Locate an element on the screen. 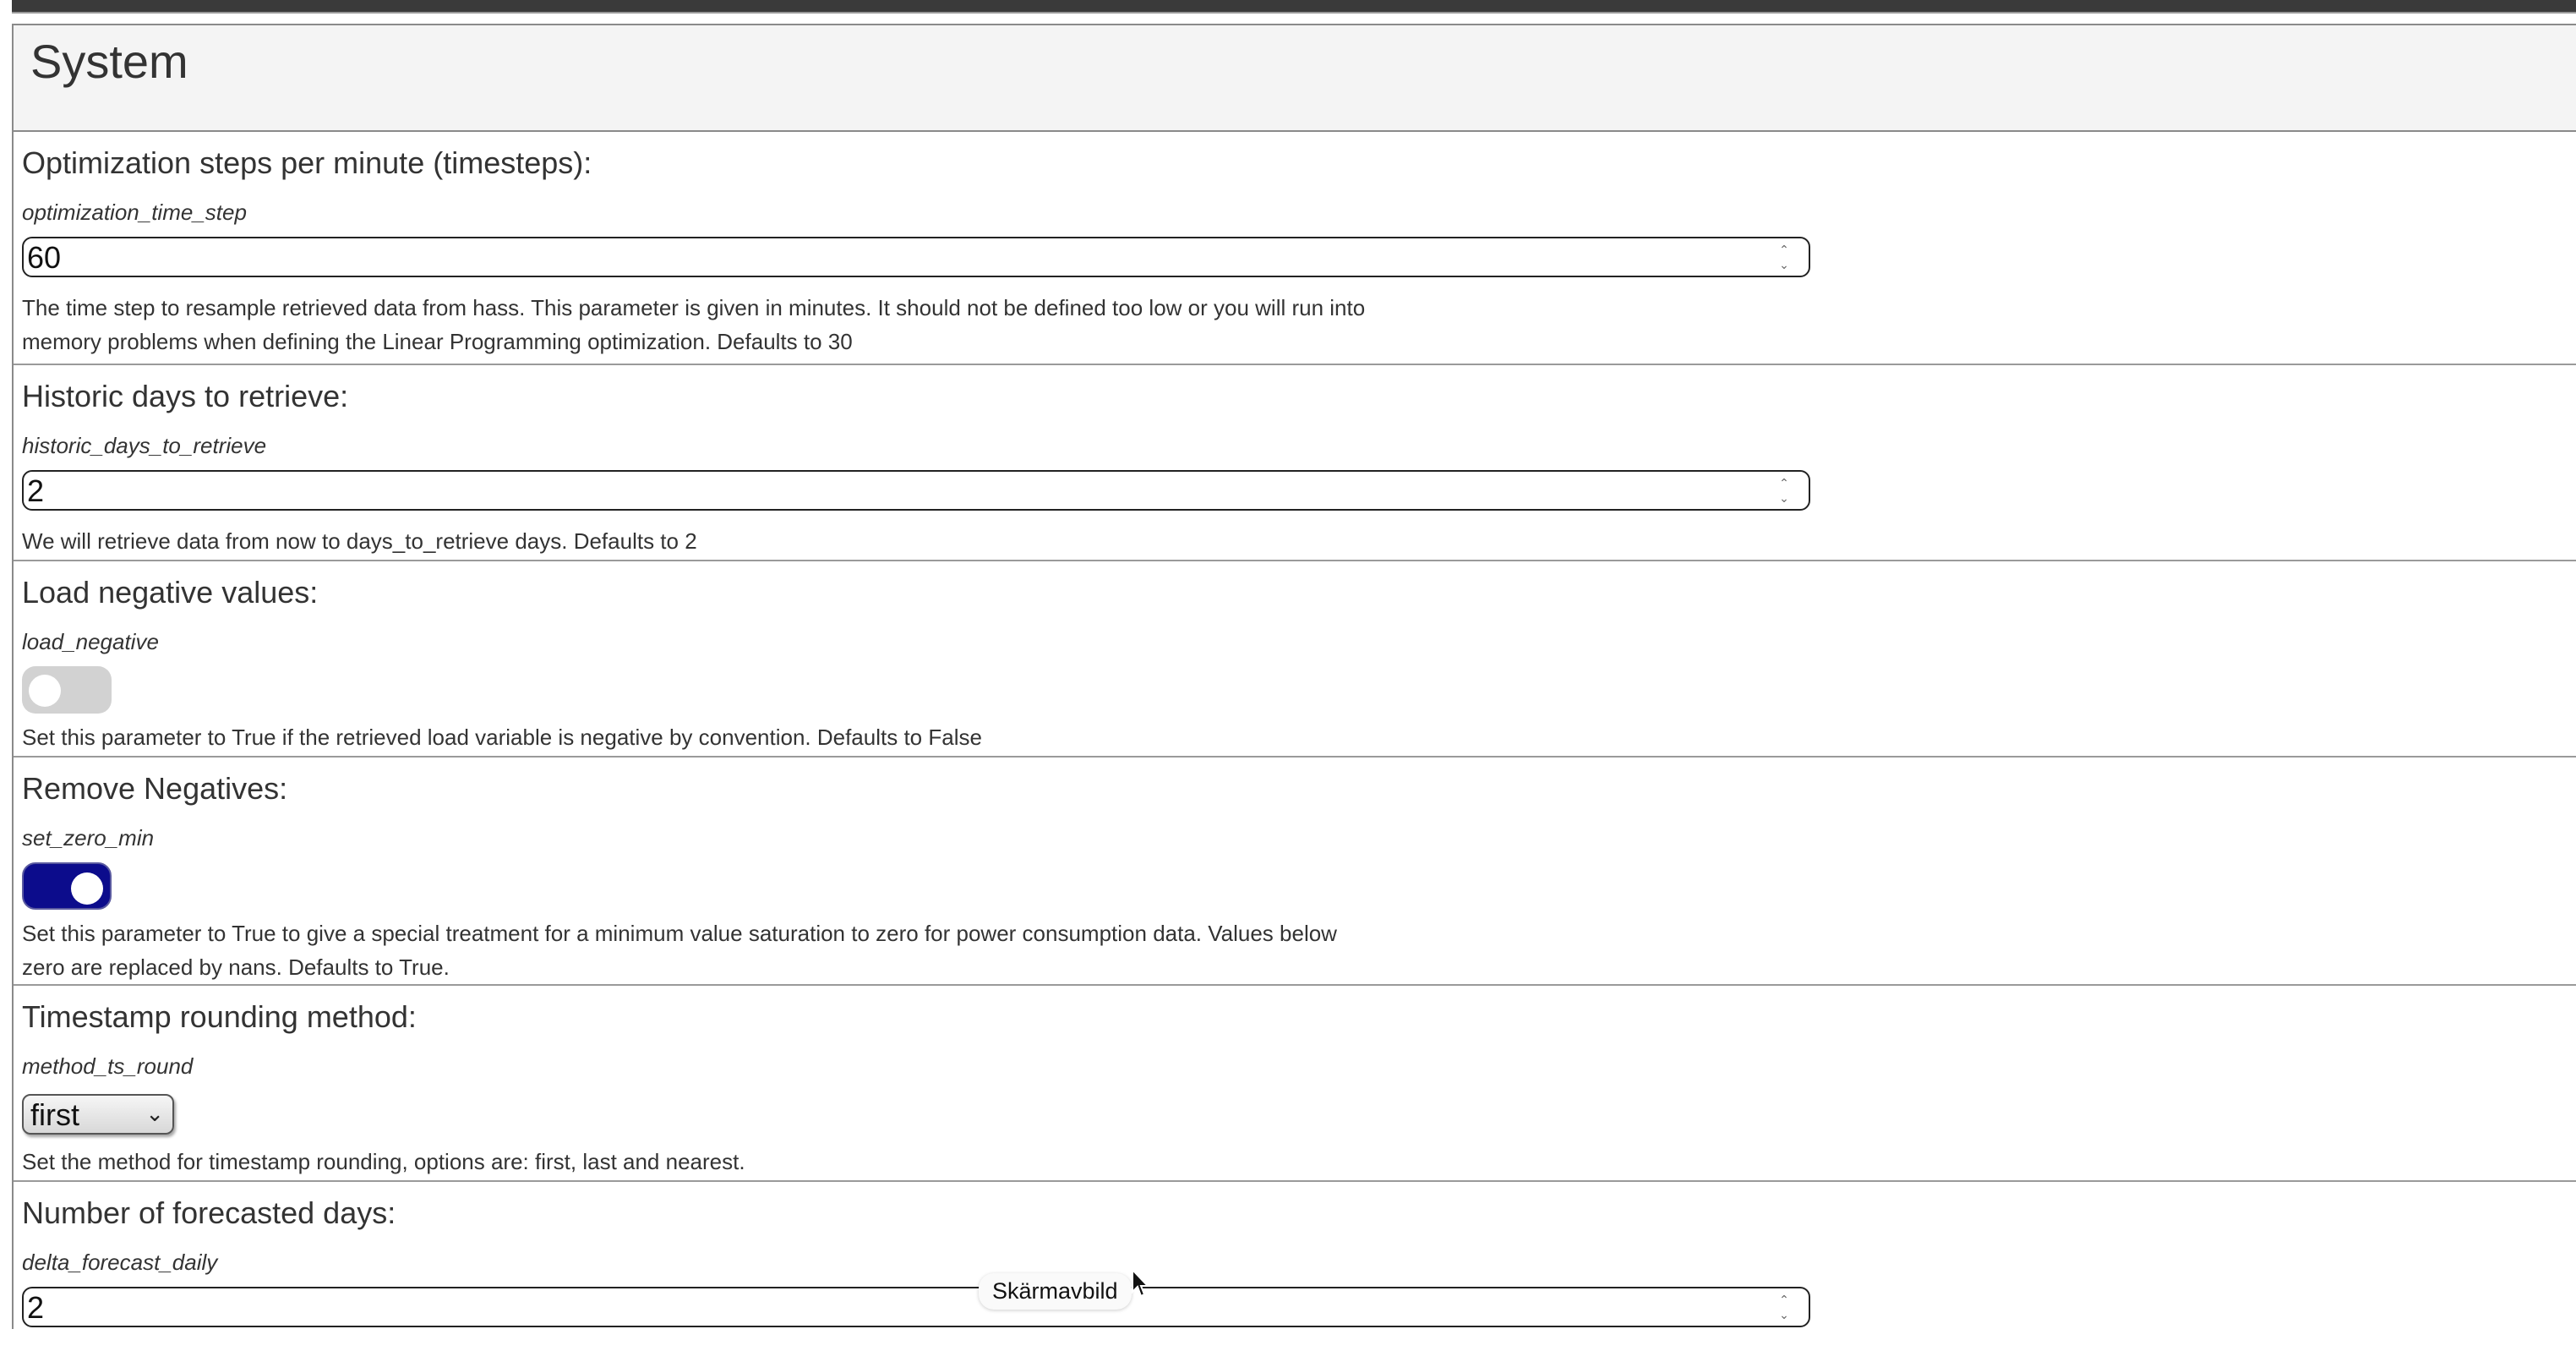 The image size is (2576, 1351). input-value: 60 is located at coordinates (44, 257).